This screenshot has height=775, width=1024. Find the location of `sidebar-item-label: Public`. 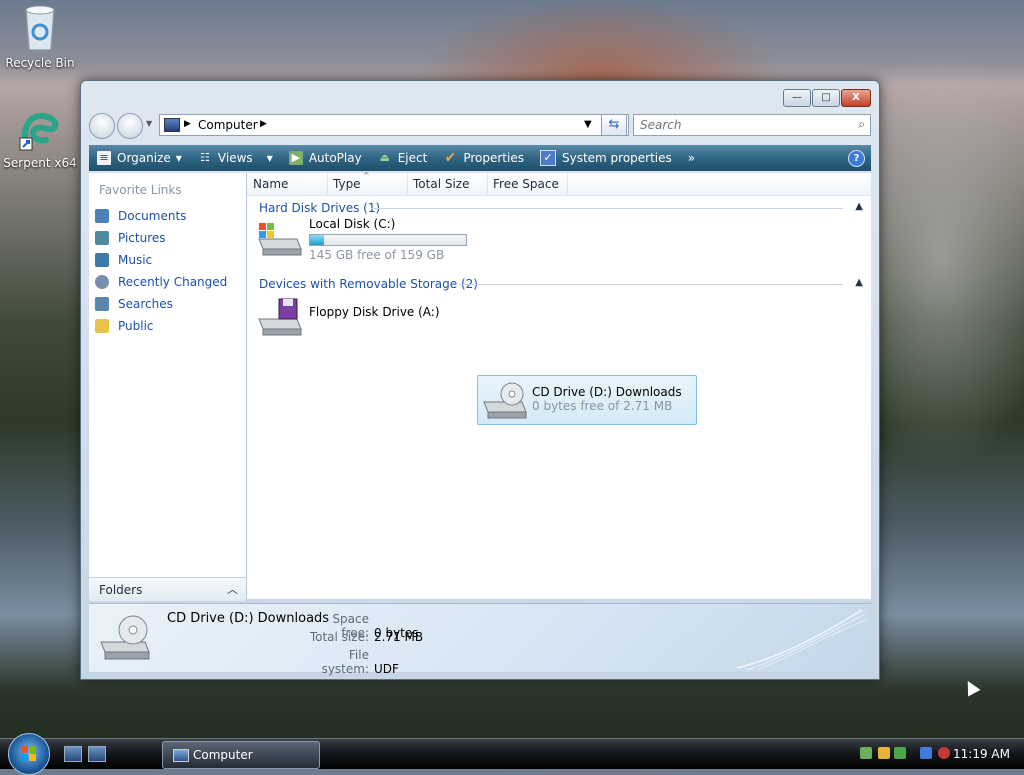

sidebar-item-label: Public is located at coordinates (136, 326).